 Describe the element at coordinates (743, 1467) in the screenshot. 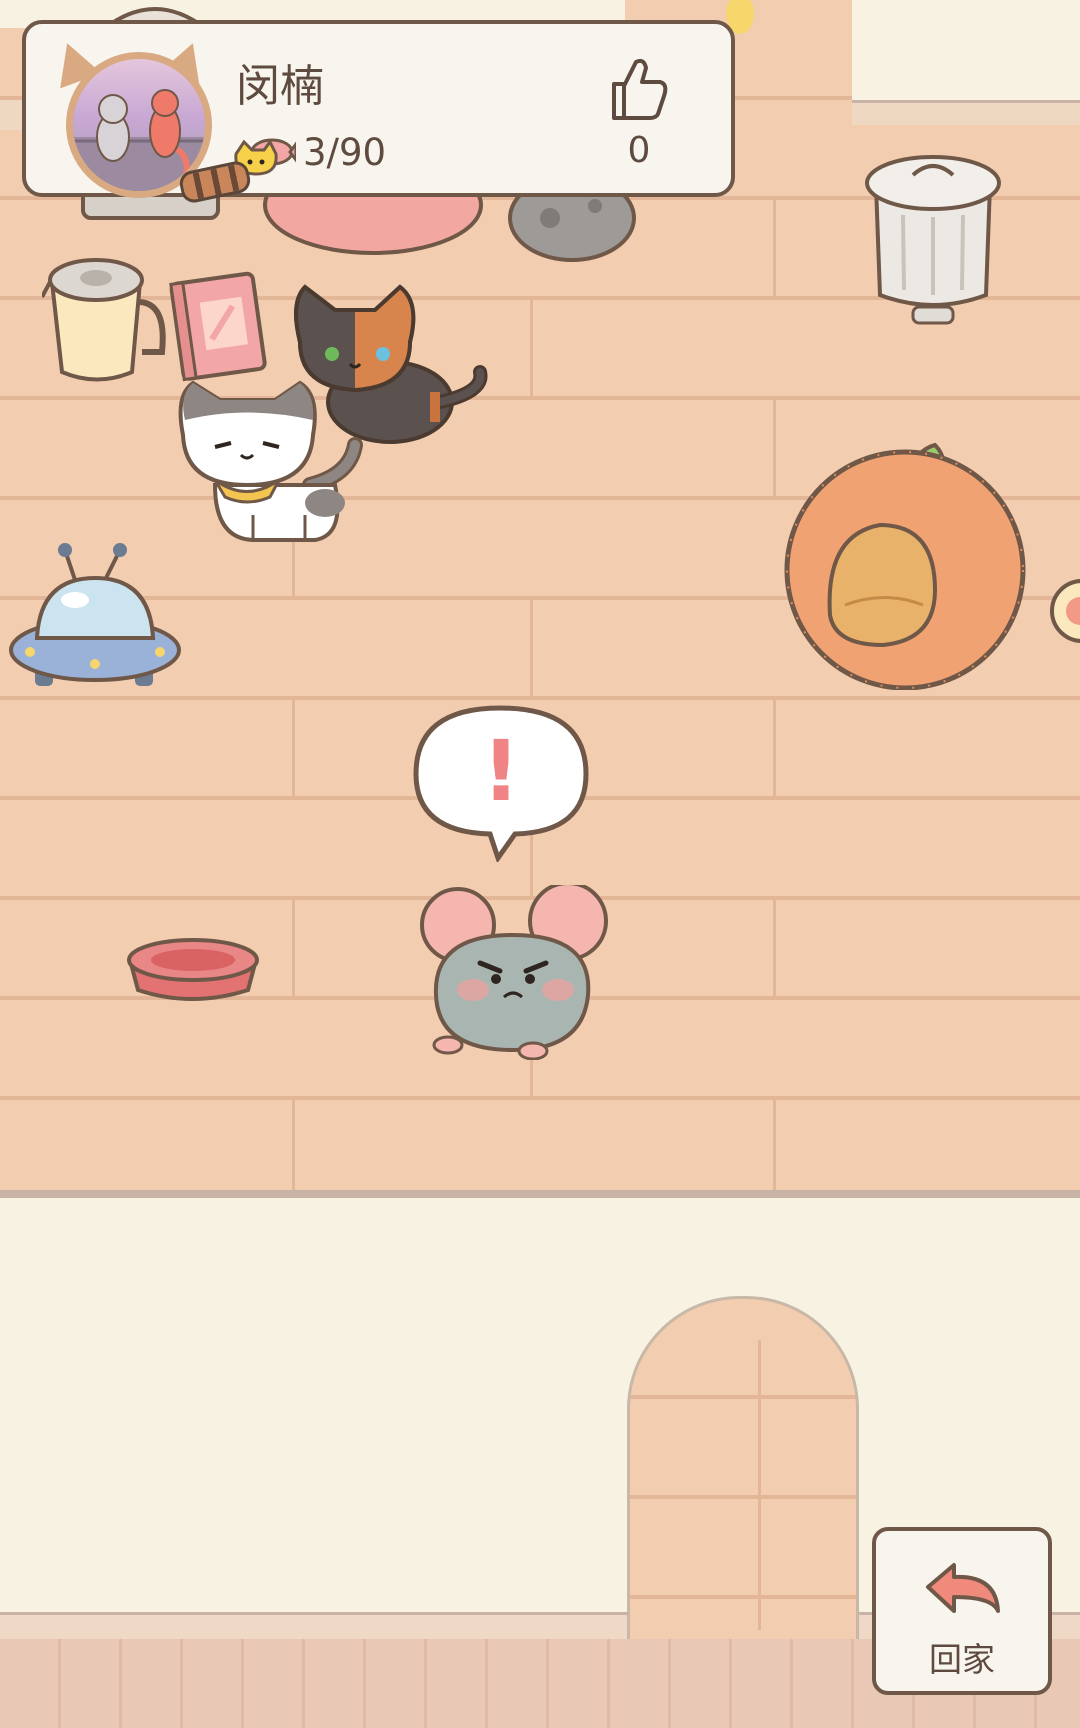

I see `arched-doorway` at that location.